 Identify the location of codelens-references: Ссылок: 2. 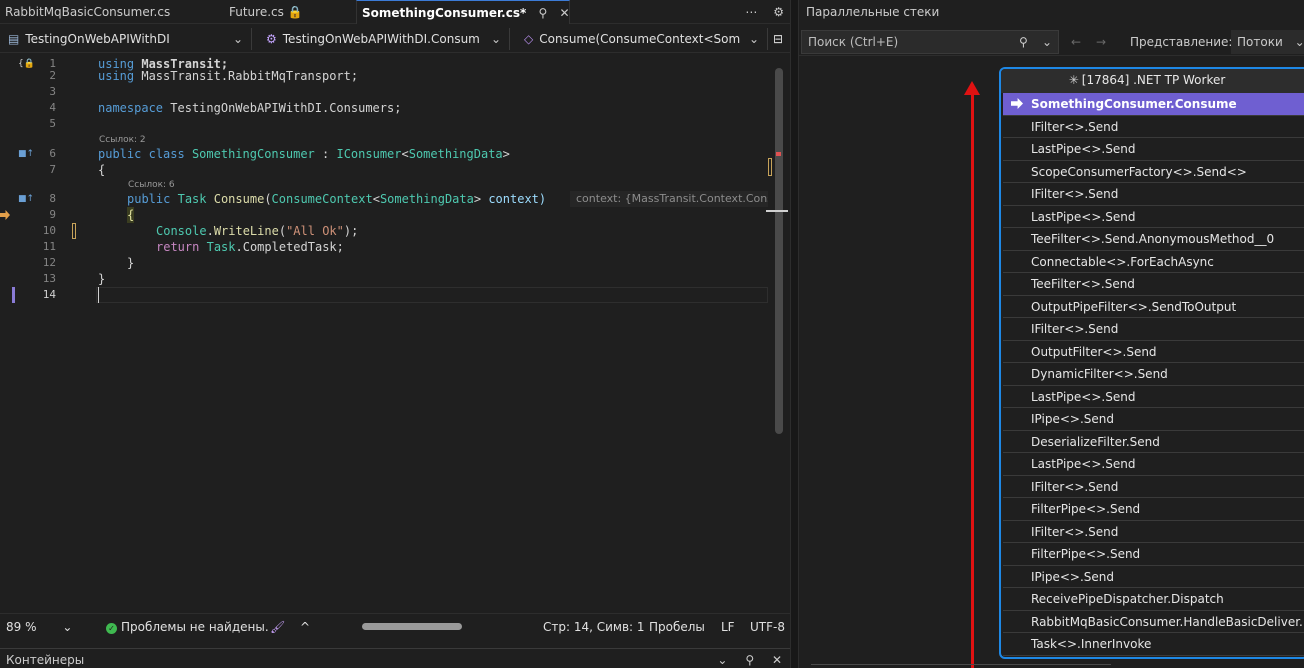
(122, 140).